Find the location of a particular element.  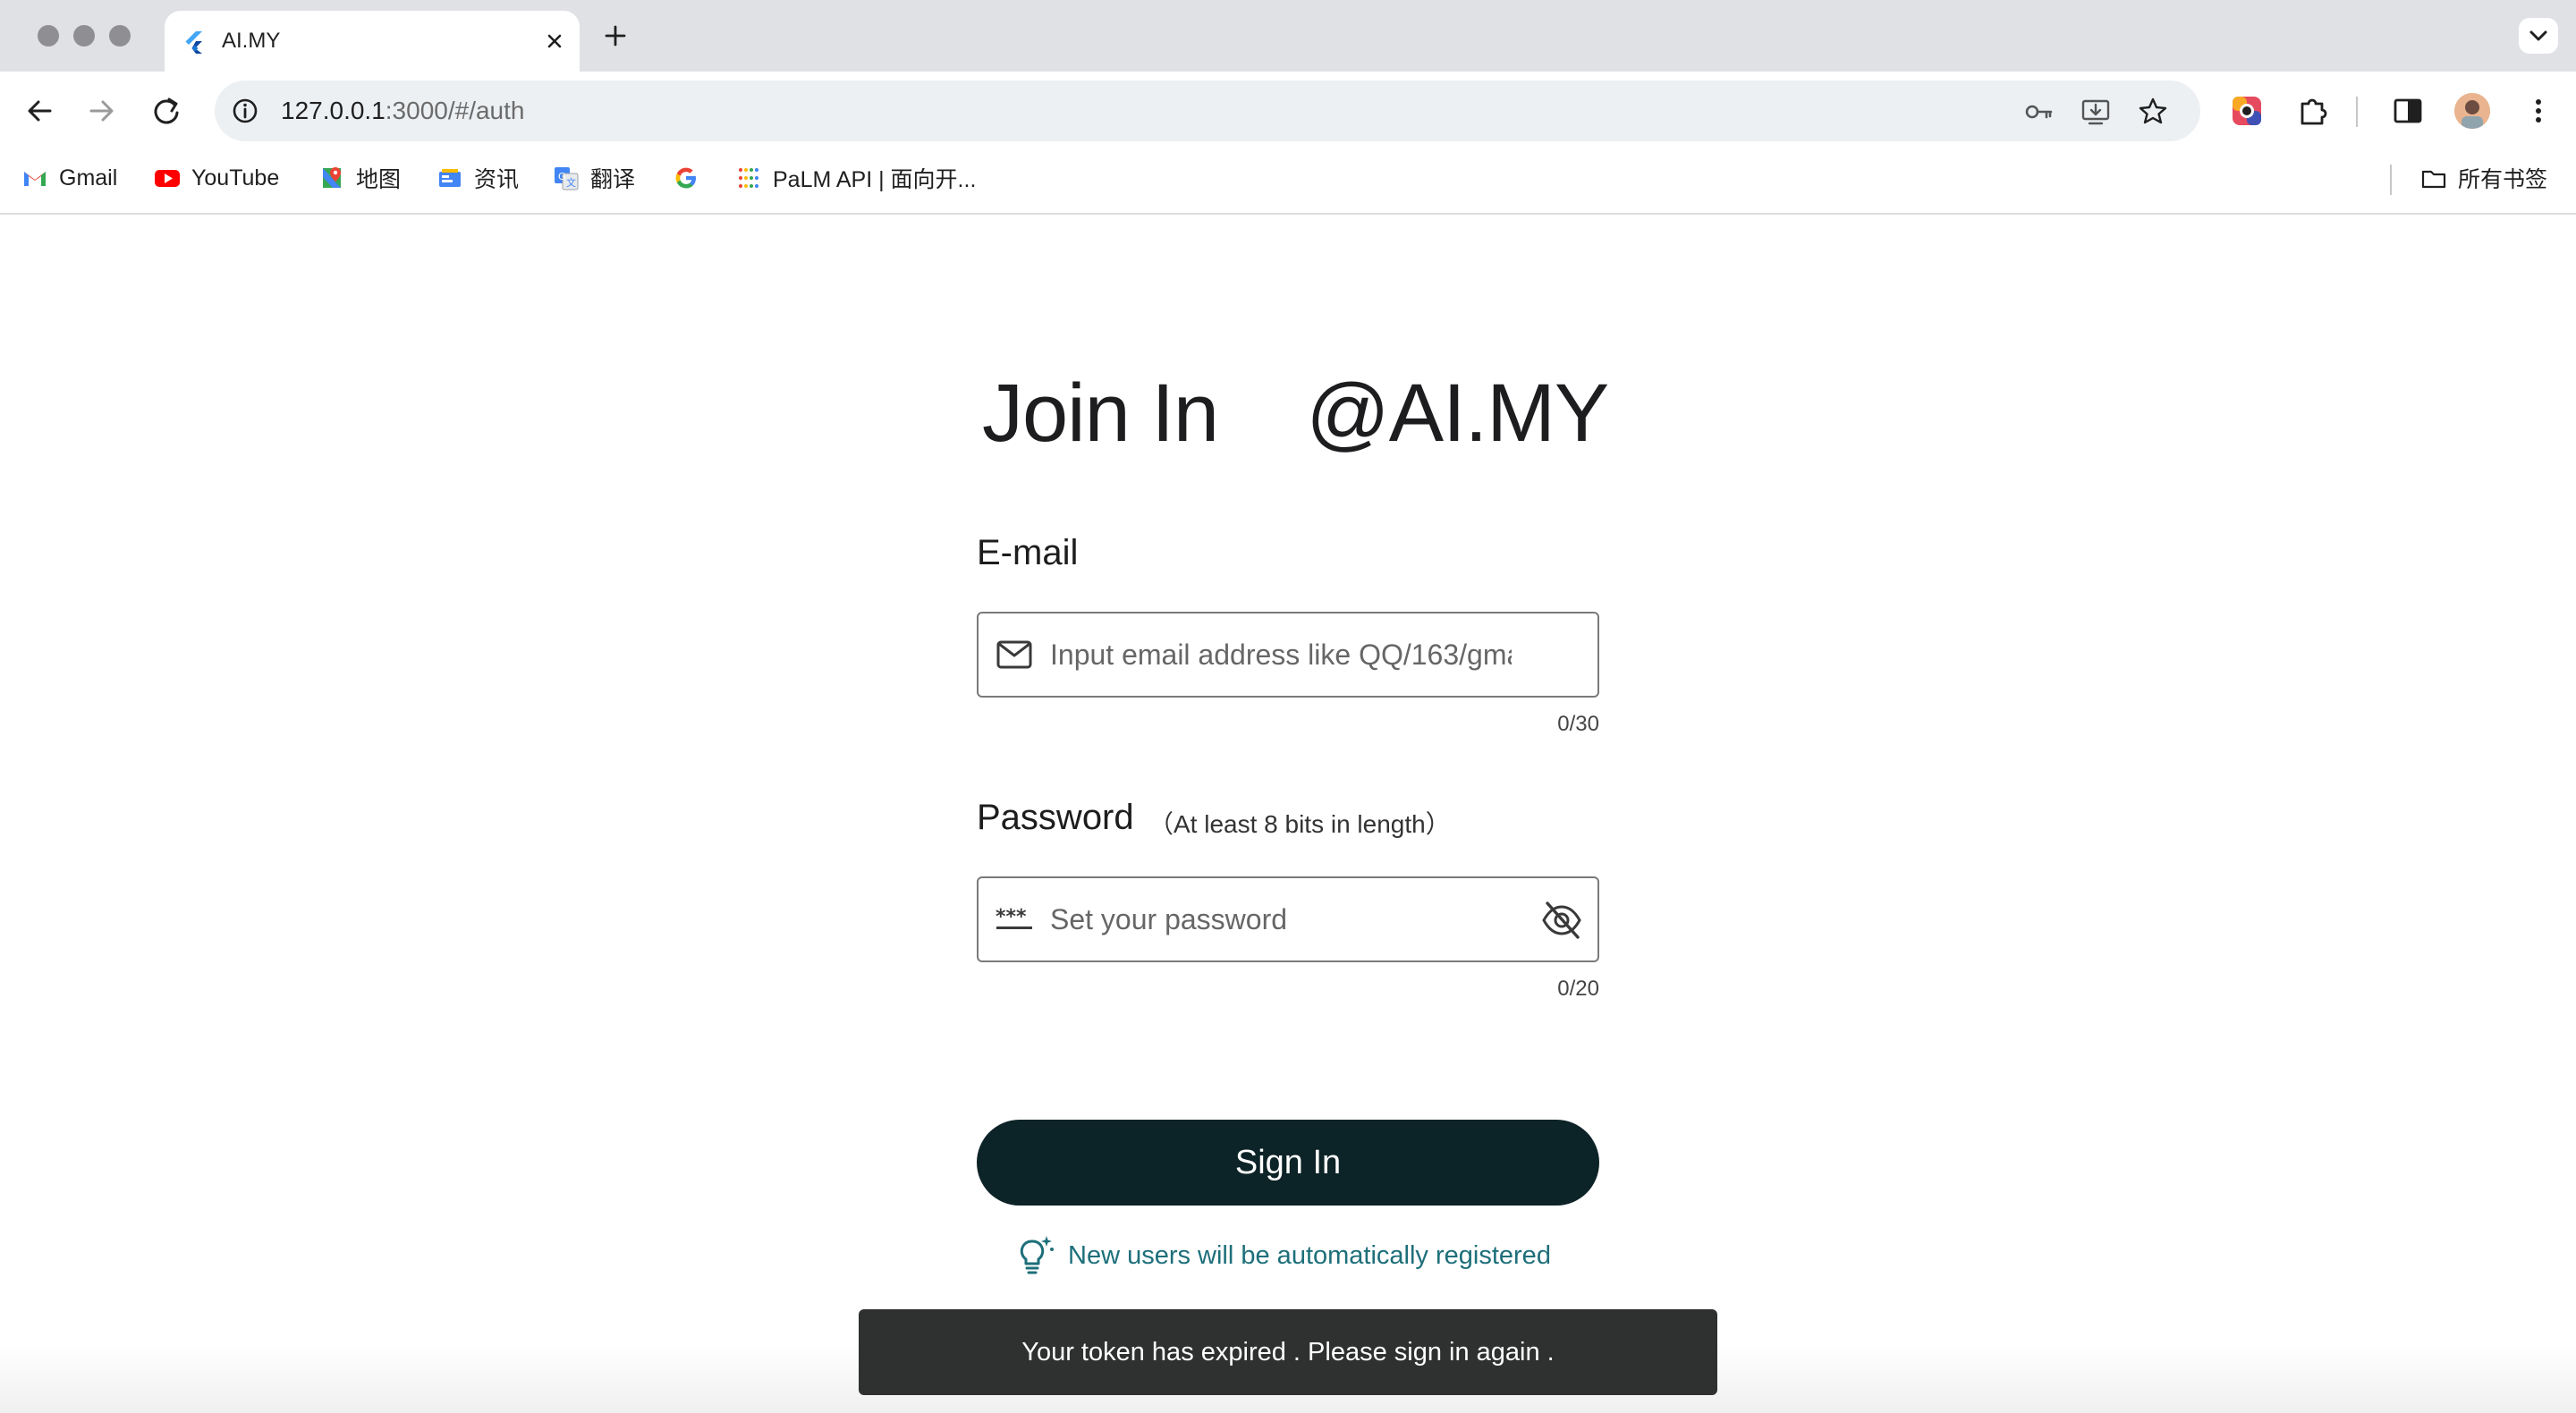

toolbar-divider is located at coordinates (2357, 112).